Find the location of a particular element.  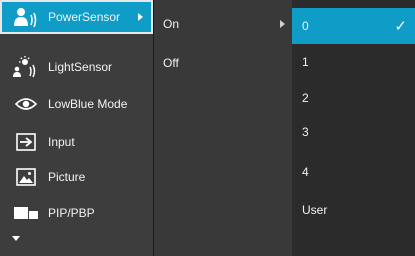

menu-item-label: PowerSensor is located at coordinates (84, 17).